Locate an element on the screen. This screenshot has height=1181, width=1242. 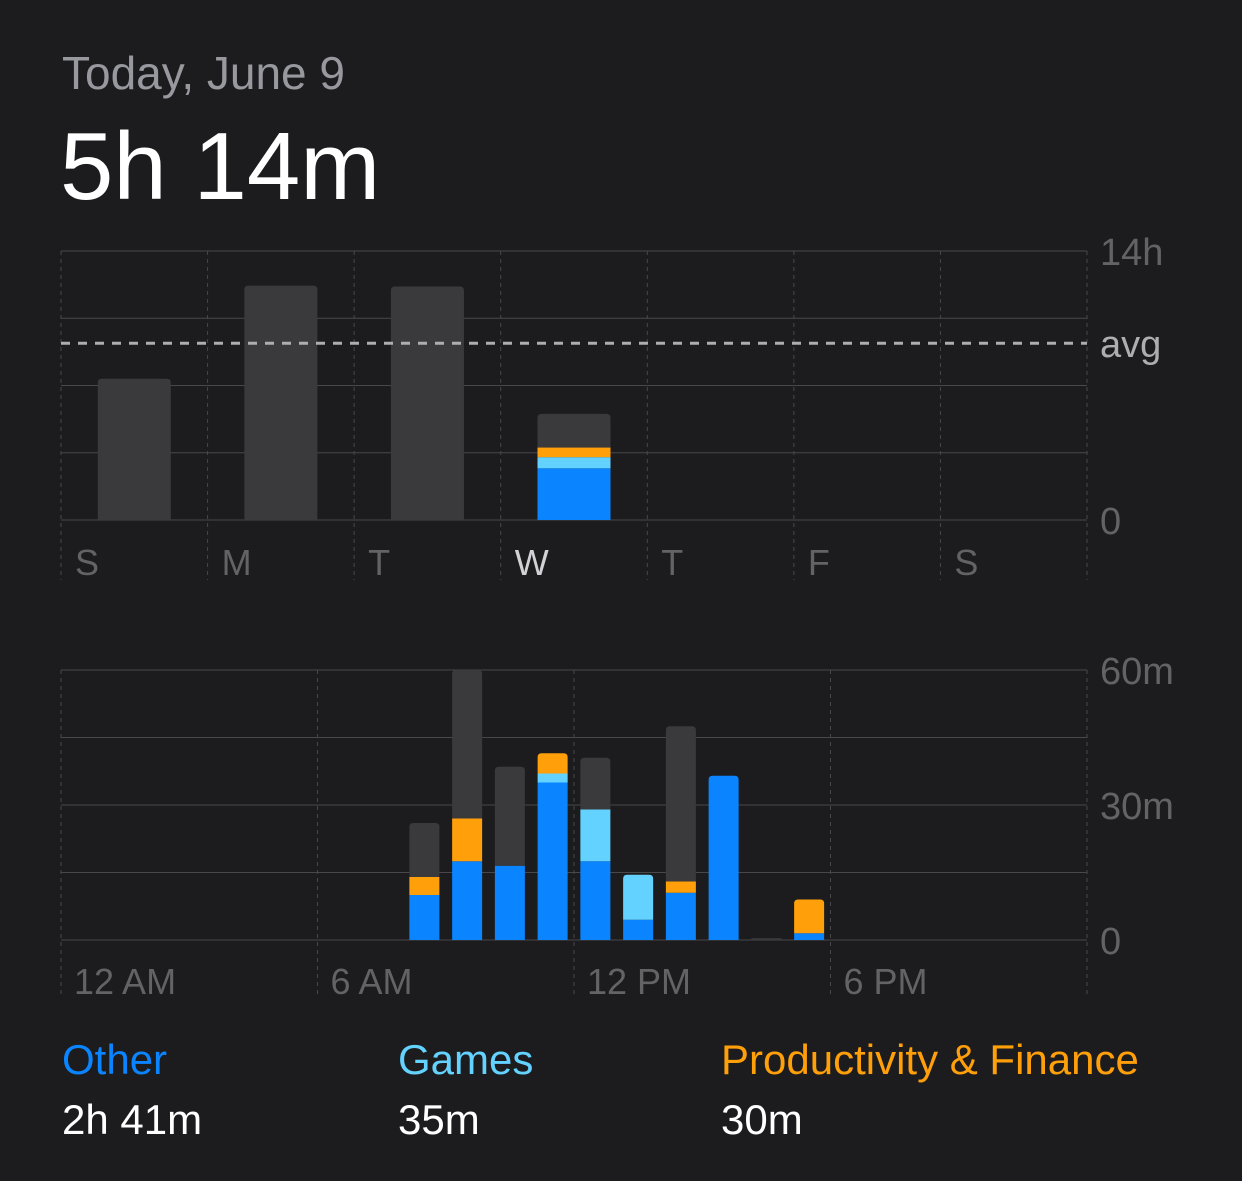
legend-productivity-label: Productivity & Finance is located at coordinates (930, 1059).